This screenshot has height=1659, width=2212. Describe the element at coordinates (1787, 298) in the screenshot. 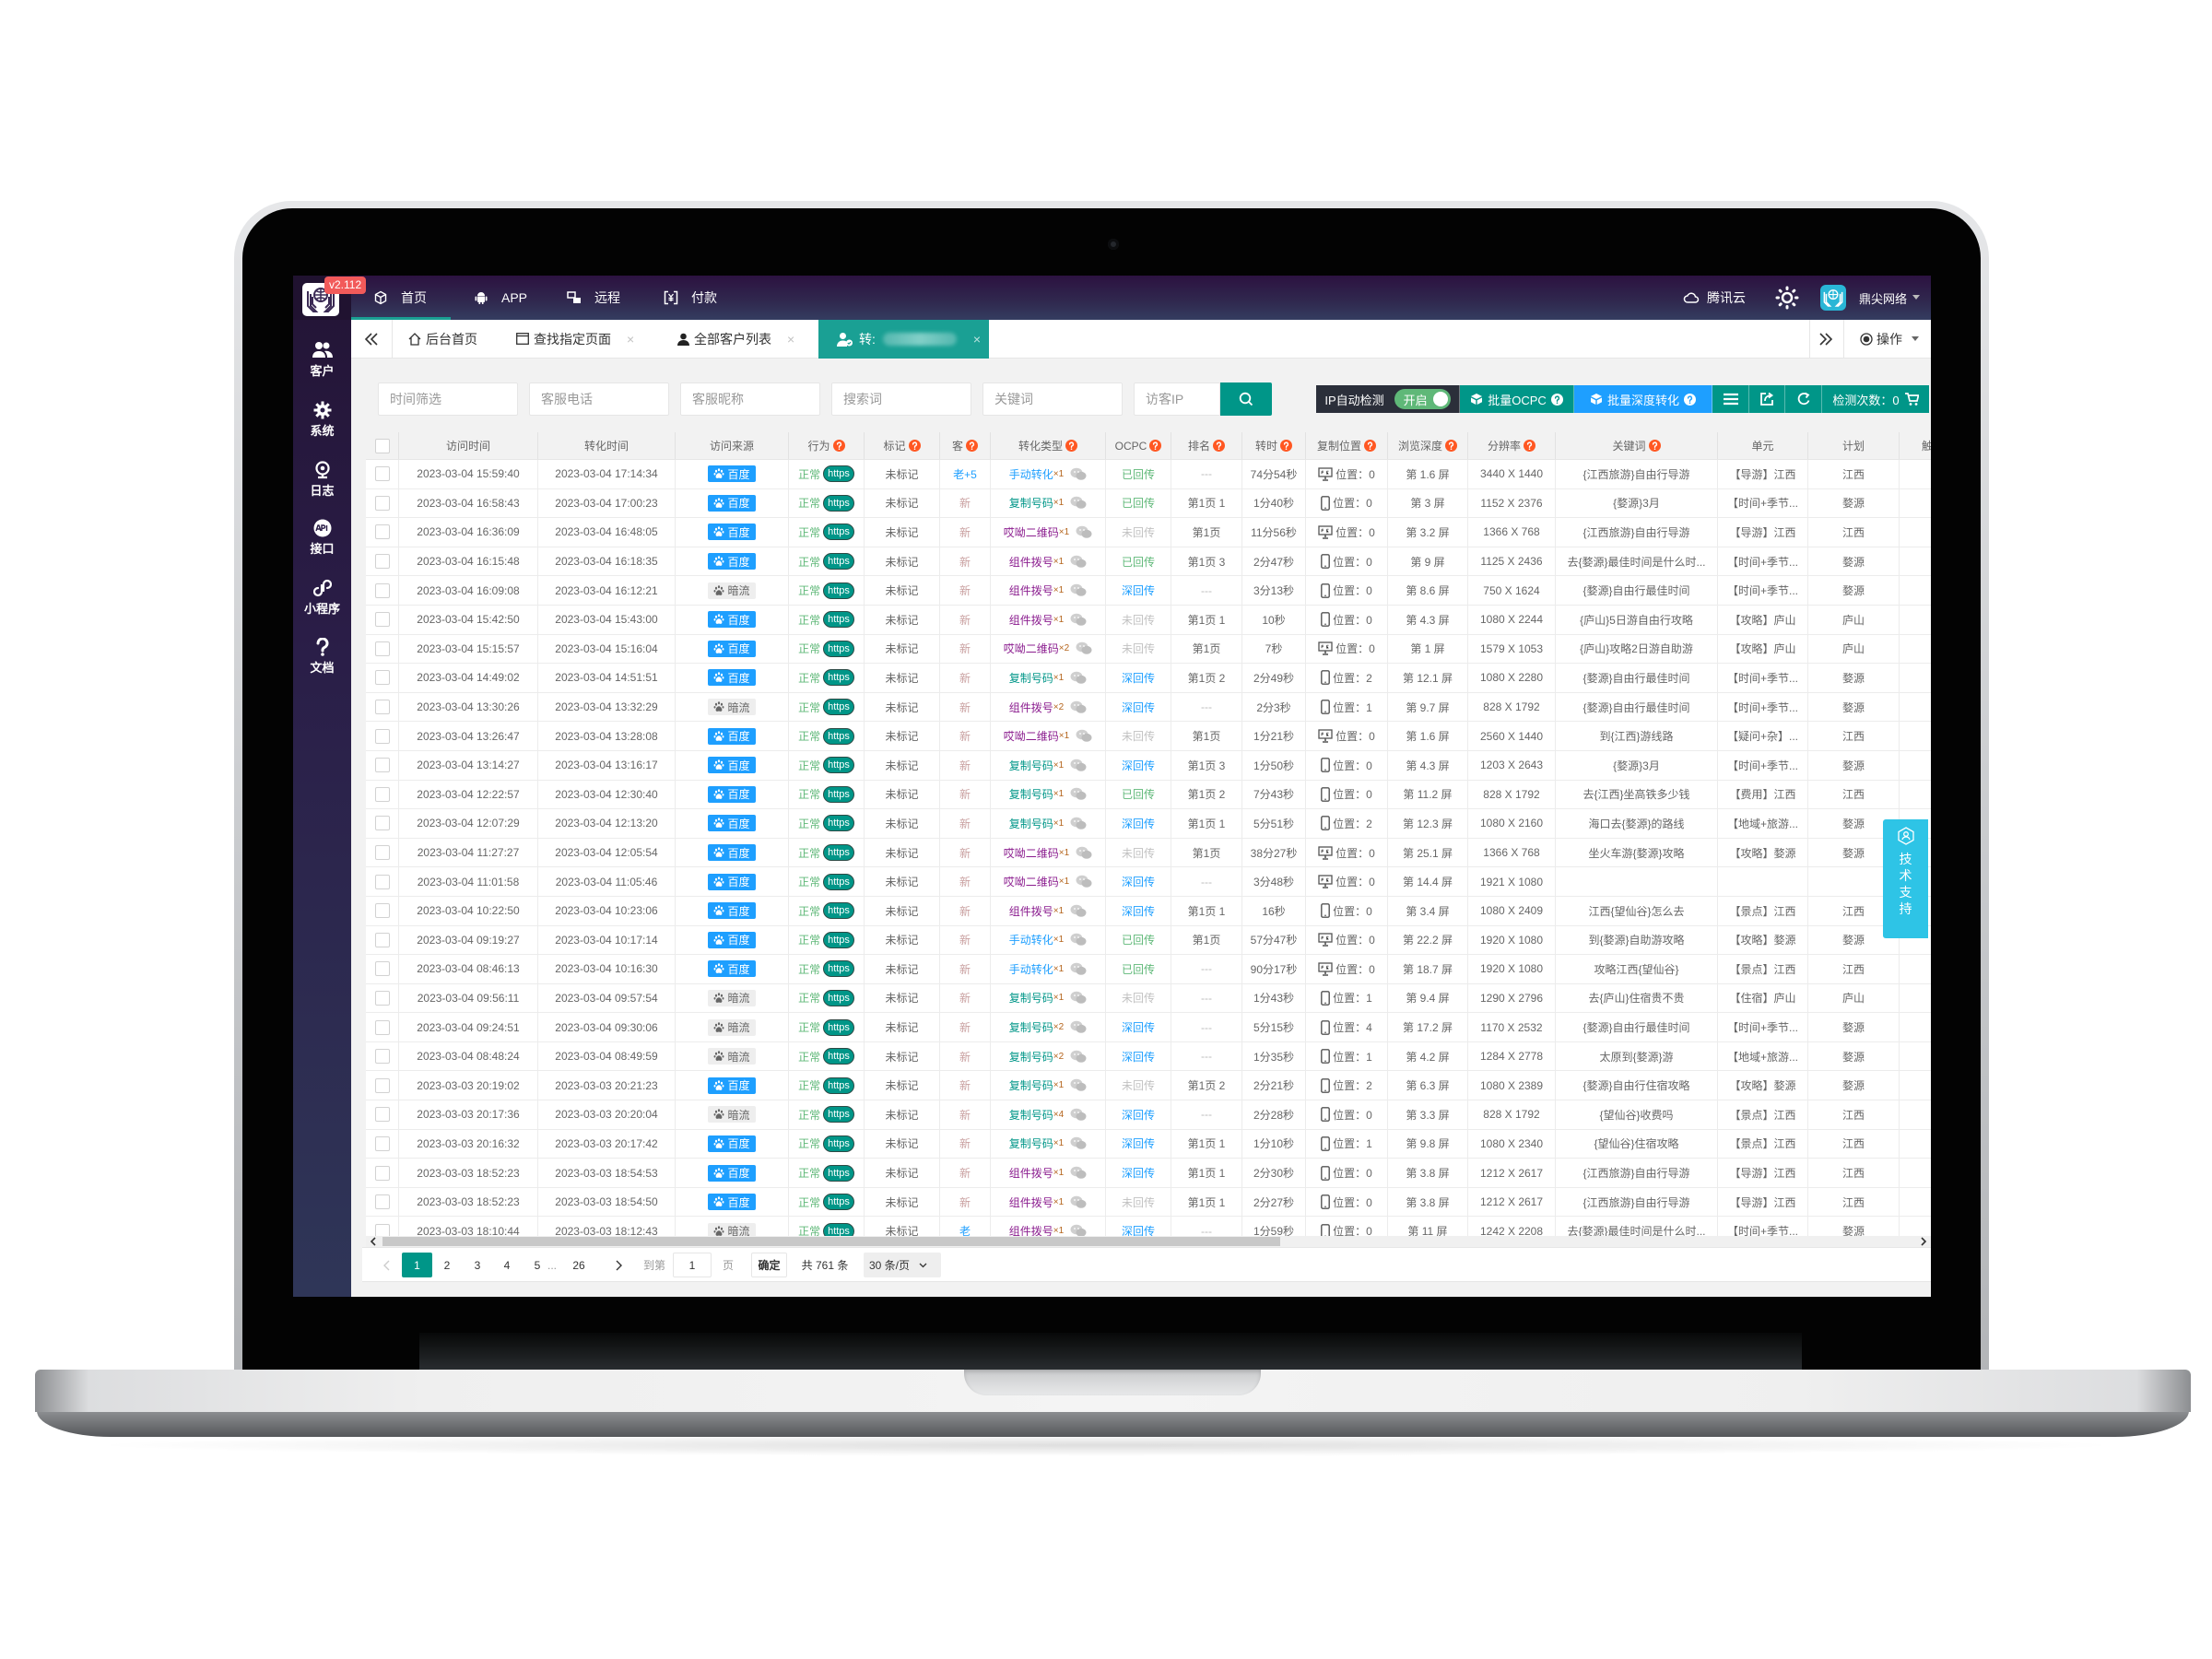

I see `theme-toggle` at that location.